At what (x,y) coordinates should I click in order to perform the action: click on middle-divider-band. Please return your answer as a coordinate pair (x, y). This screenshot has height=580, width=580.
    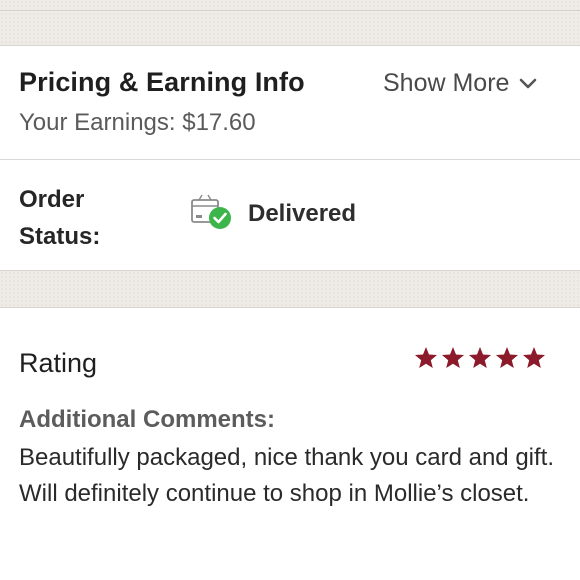
    Looking at the image, I should click on (290, 289).